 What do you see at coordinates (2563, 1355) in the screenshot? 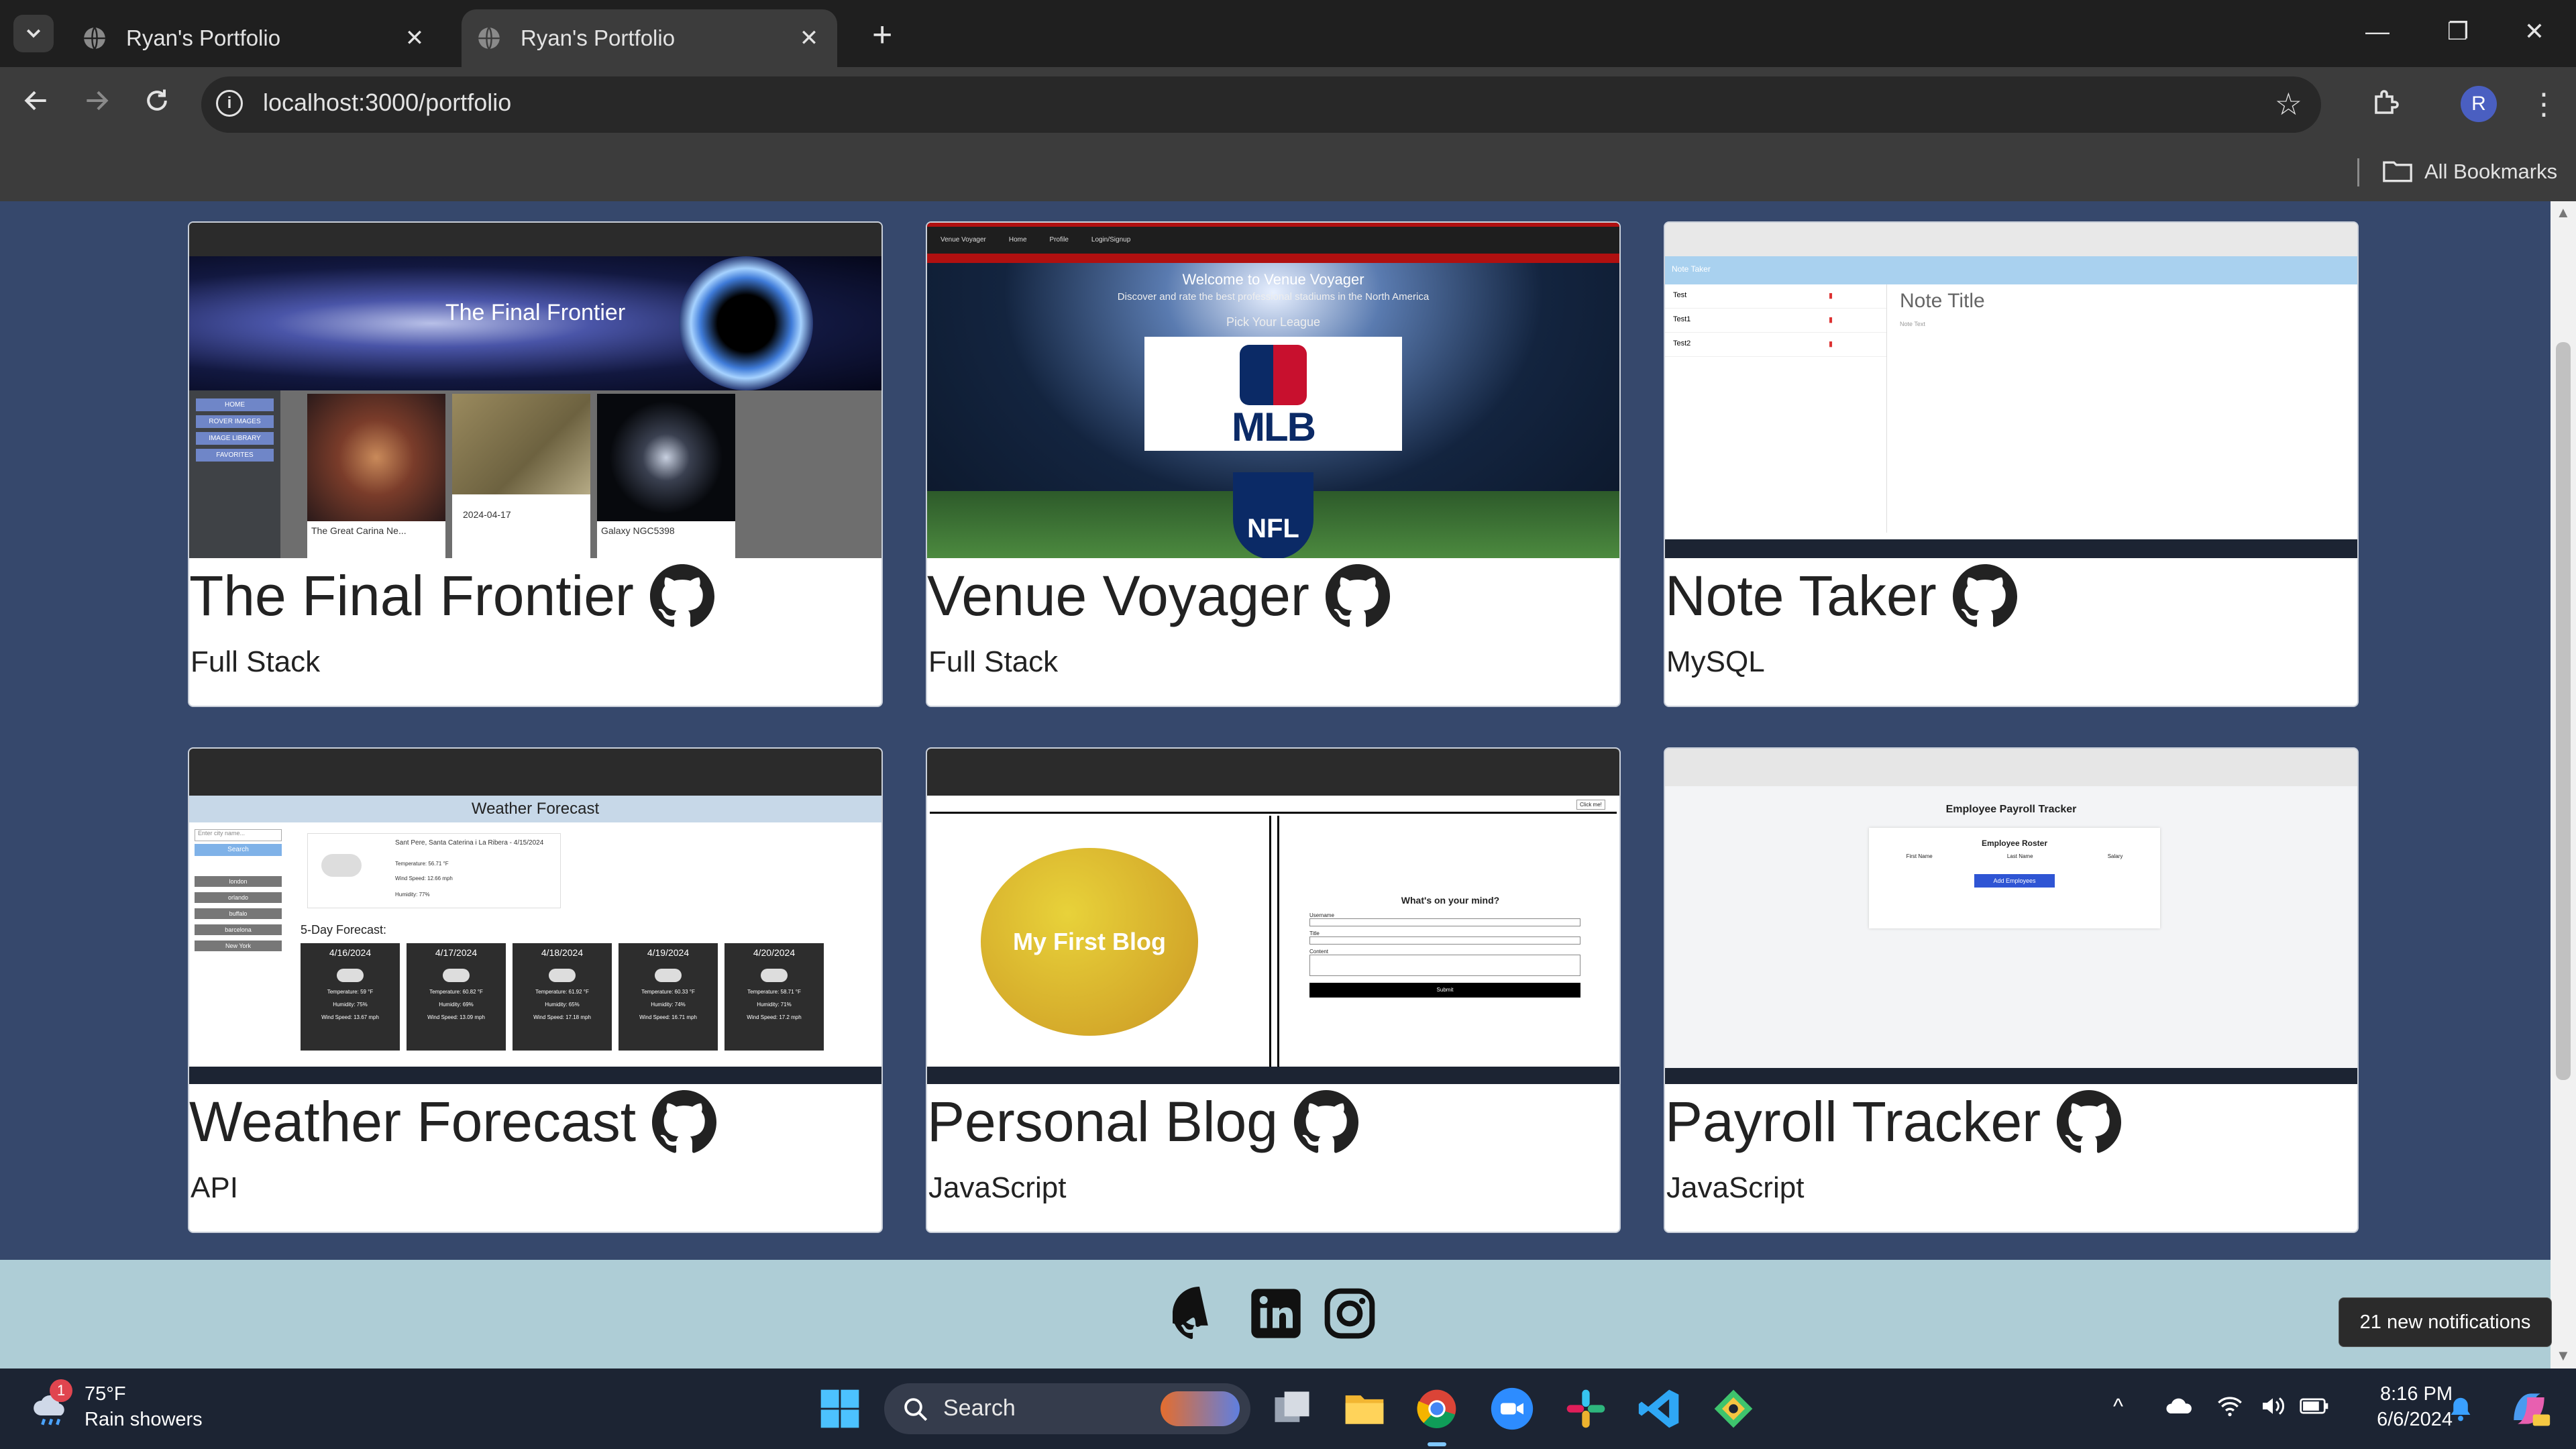
I see `scroll-down-arrow: ▼` at bounding box center [2563, 1355].